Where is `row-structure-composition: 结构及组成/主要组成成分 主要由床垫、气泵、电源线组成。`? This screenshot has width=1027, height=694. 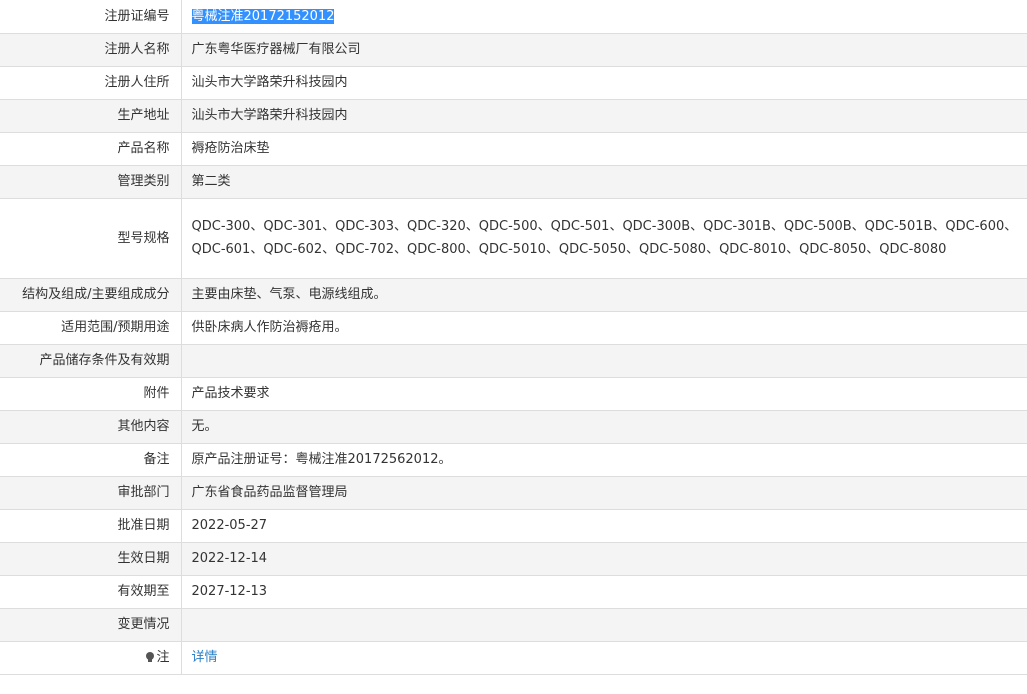 row-structure-composition: 结构及组成/主要组成成分 主要由床垫、气泵、电源线组成。 is located at coordinates (513, 295).